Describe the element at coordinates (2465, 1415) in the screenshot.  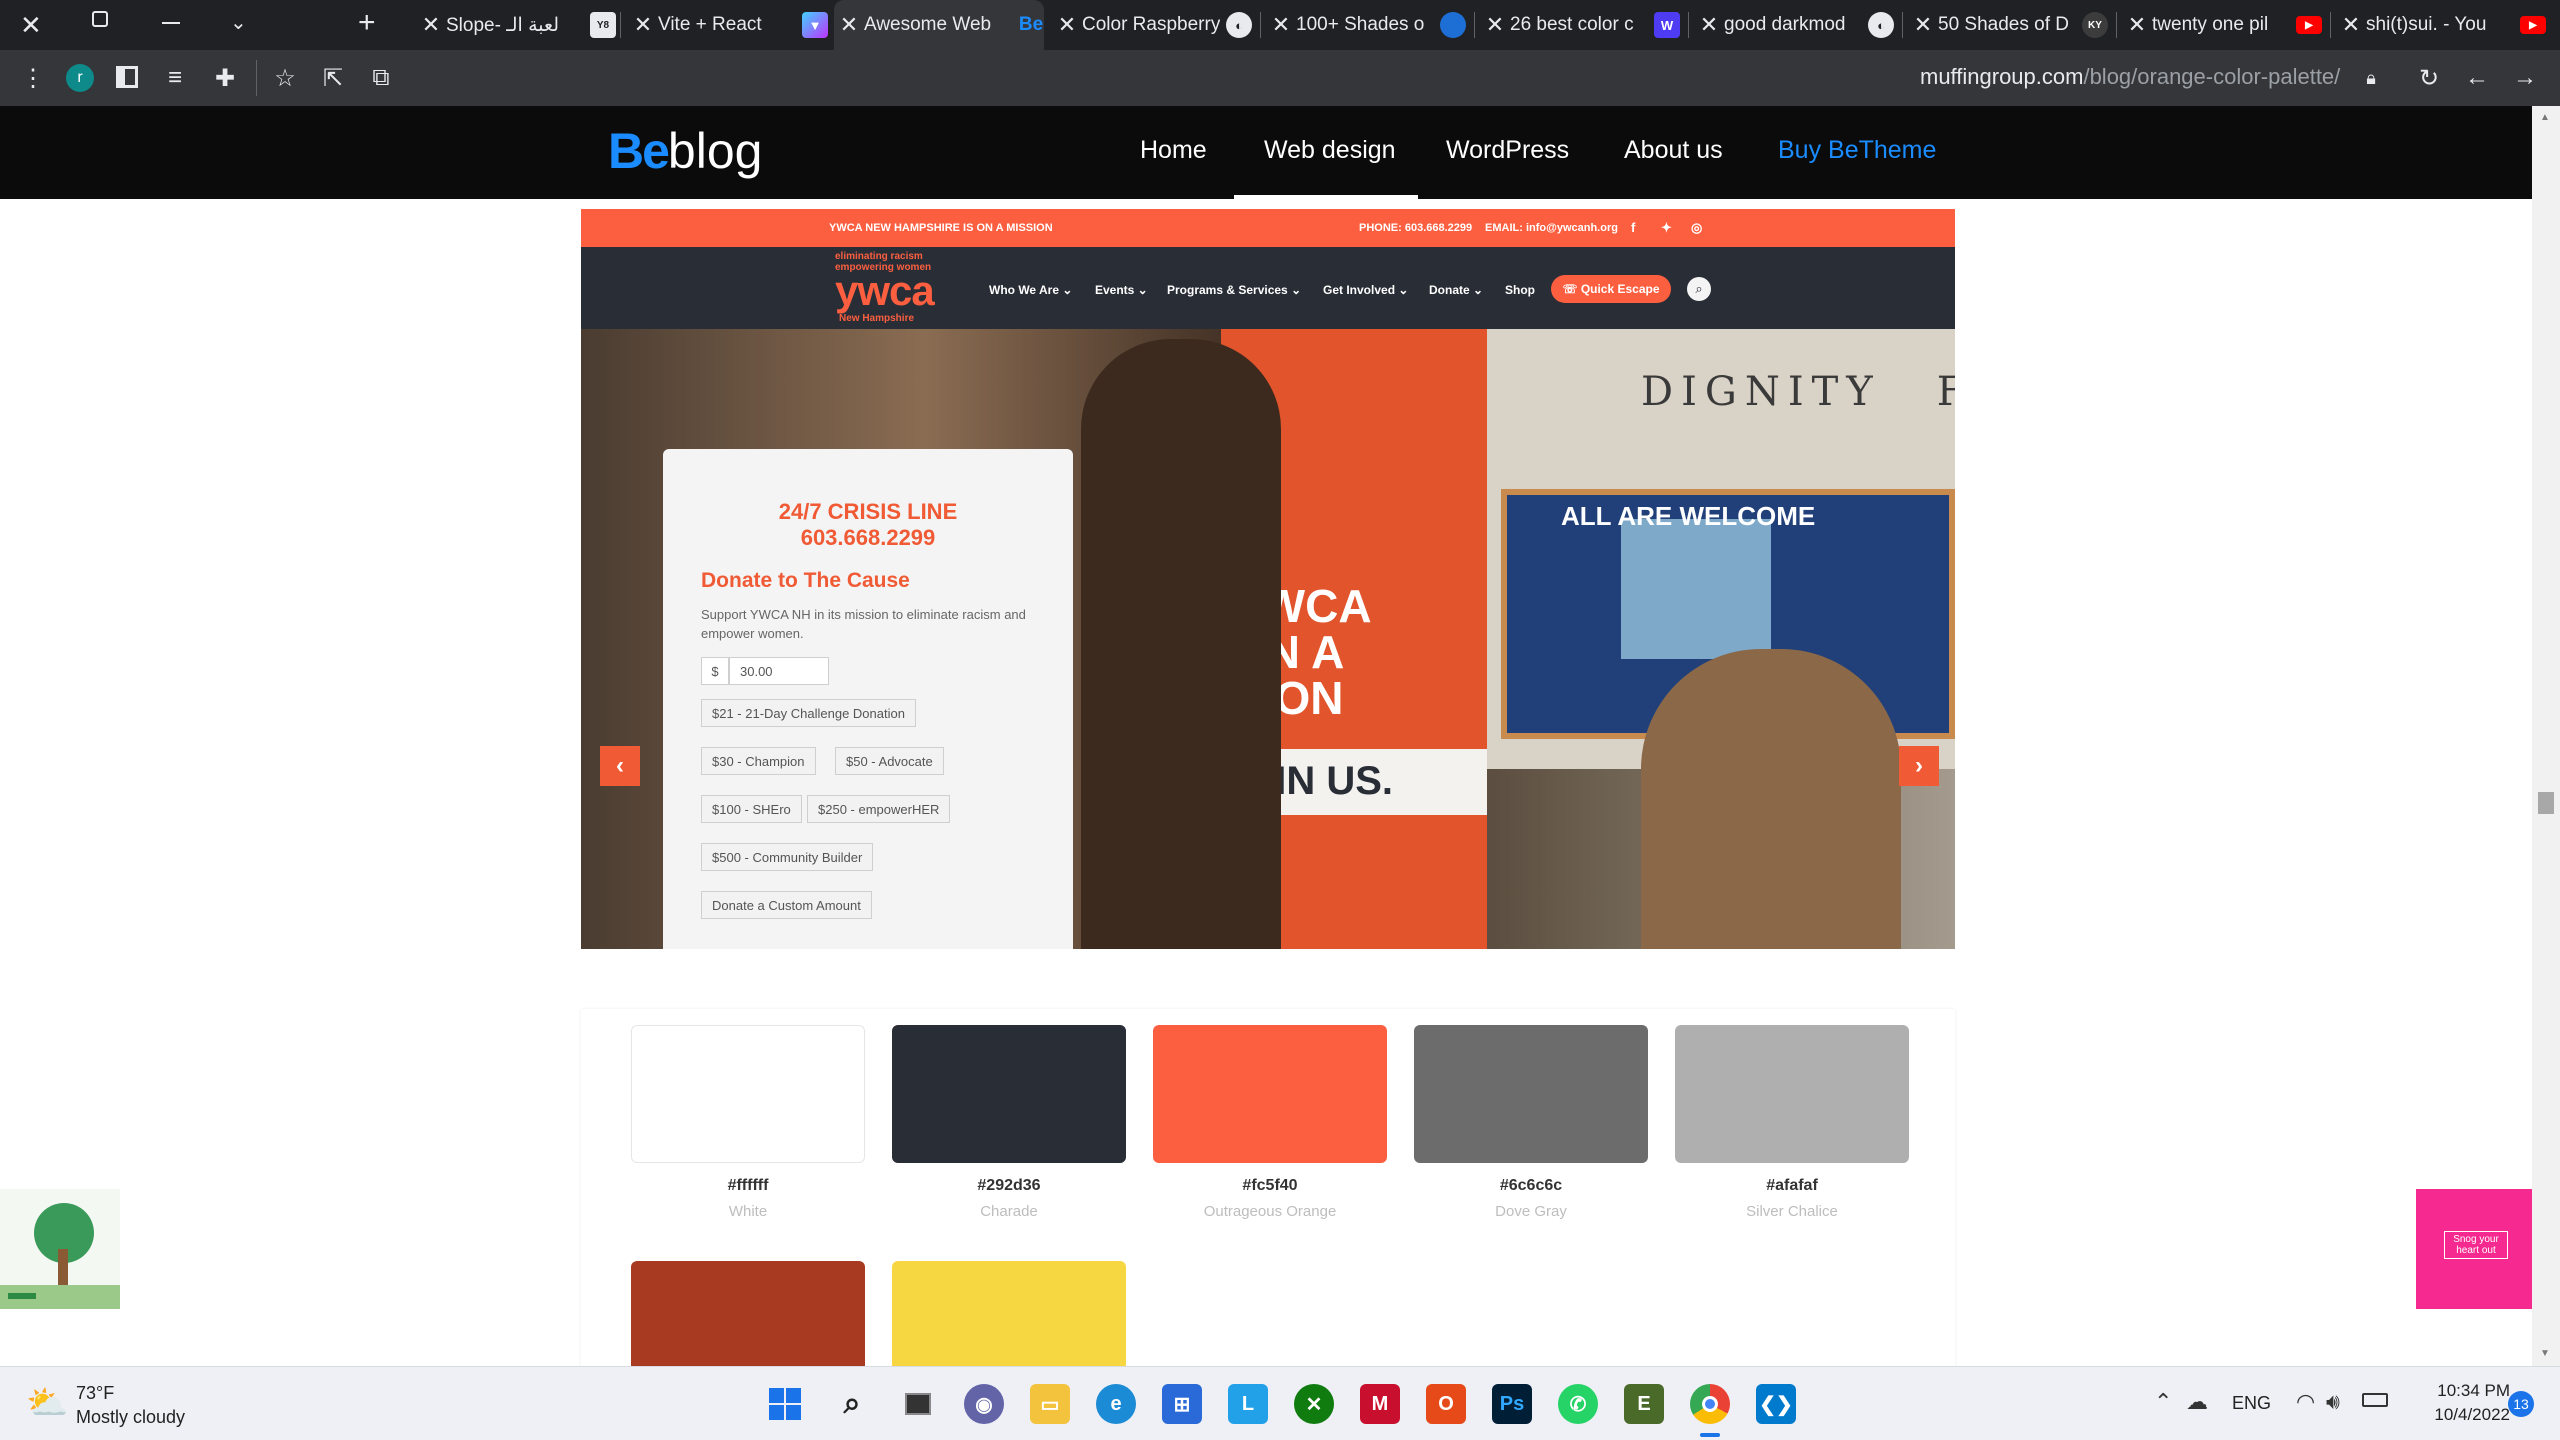
I see `clock-date: 10/4/2022` at that location.